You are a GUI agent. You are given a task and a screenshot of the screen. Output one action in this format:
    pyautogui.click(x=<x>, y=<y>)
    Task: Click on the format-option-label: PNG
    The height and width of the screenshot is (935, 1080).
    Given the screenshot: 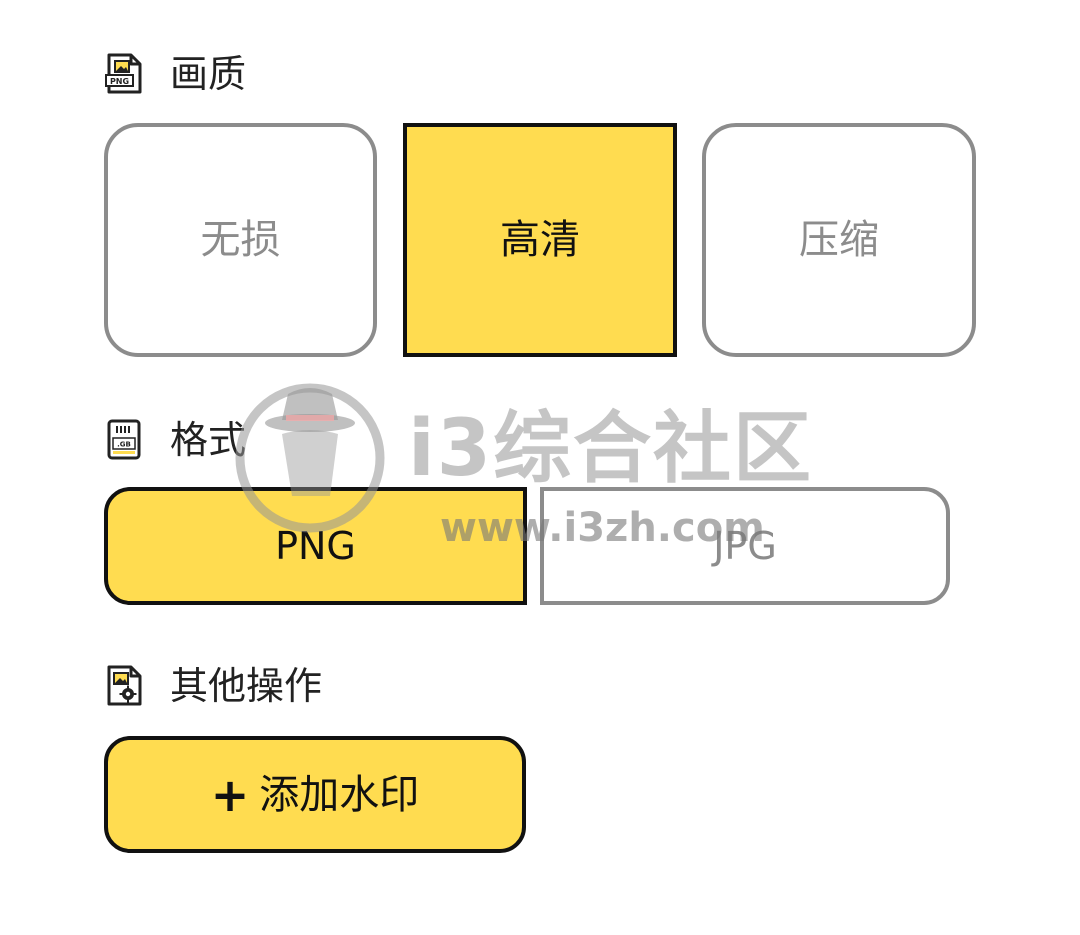 What is the action you would take?
    pyautogui.click(x=315, y=546)
    